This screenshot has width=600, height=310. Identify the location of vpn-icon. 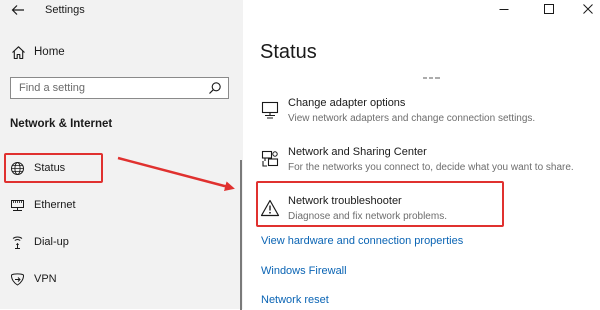
(17, 279).